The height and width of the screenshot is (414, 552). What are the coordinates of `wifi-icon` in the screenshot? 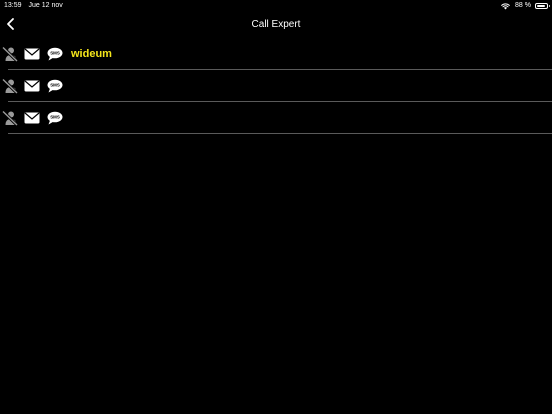 It's located at (505, 5).